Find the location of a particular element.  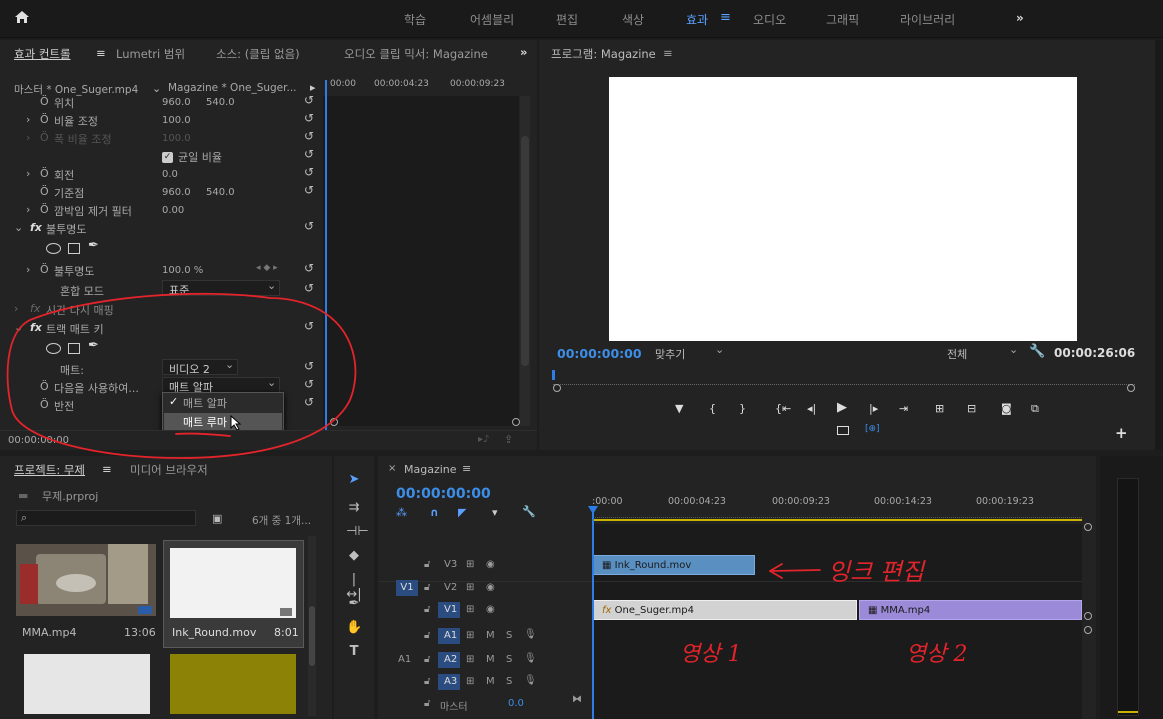

annotation-video1: 영상 1 is located at coordinates (711, 654).